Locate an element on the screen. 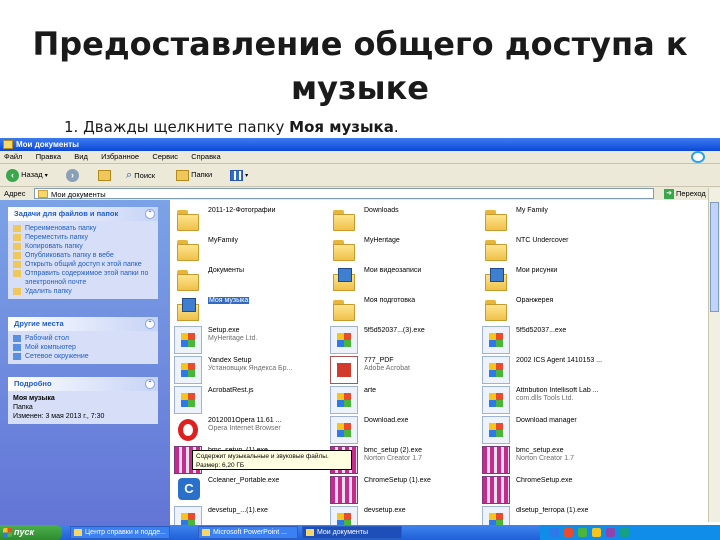 The height and width of the screenshot is (540, 720). tray-network-icon is located at coordinates (554, 532).